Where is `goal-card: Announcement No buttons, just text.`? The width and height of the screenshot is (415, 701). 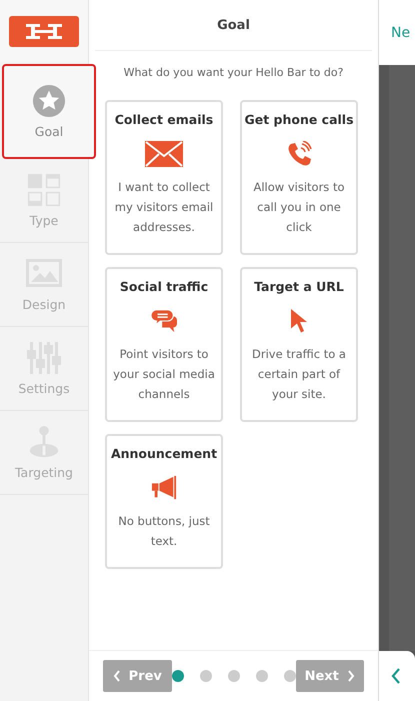
goal-card: Announcement No buttons, just text. is located at coordinates (164, 501).